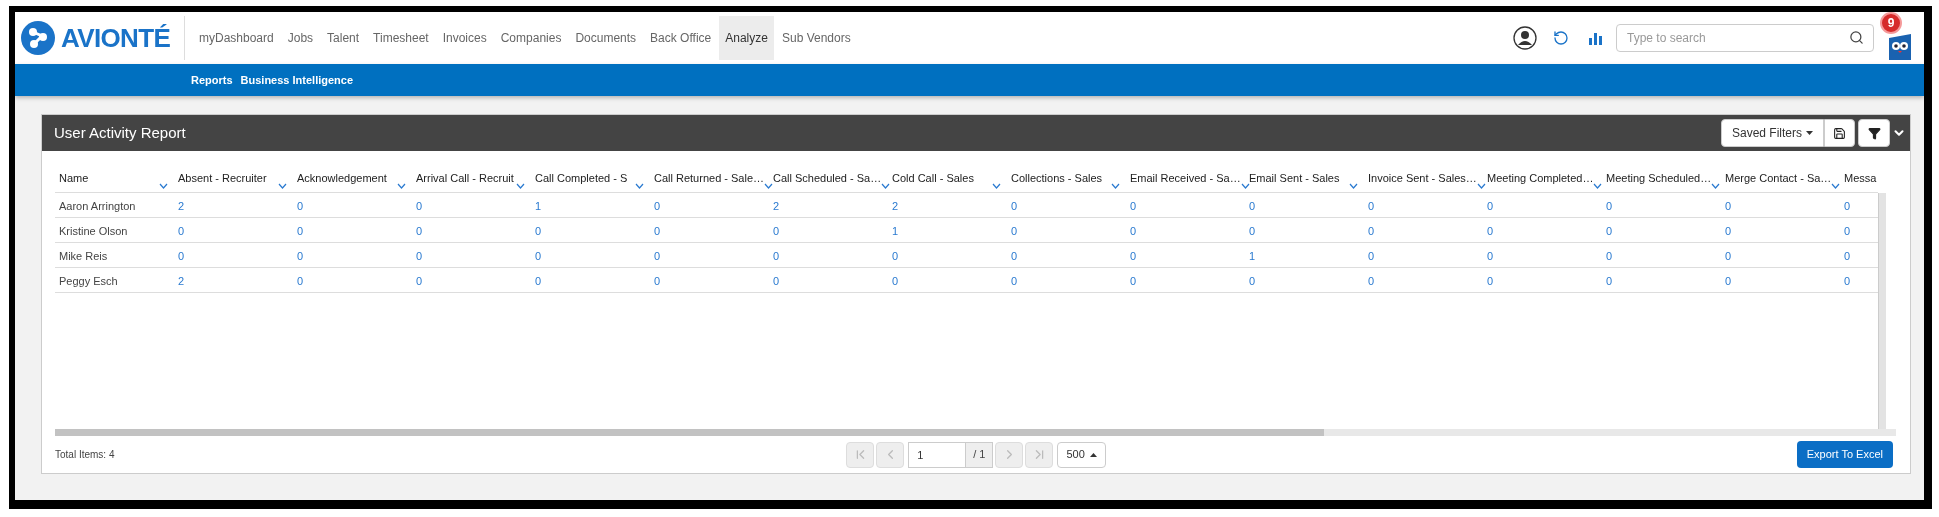 The height and width of the screenshot is (517, 1939). Describe the element at coordinates (937, 454) in the screenshot. I see `page-input: 1` at that location.